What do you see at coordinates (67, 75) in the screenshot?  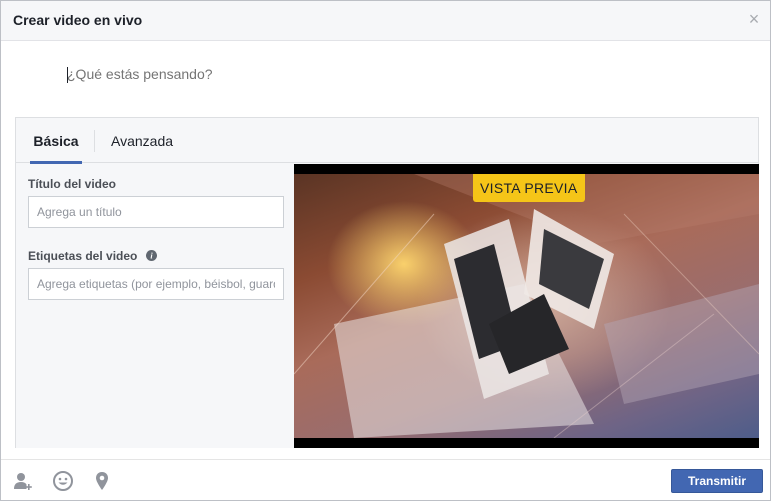 I see `text-caret` at bounding box center [67, 75].